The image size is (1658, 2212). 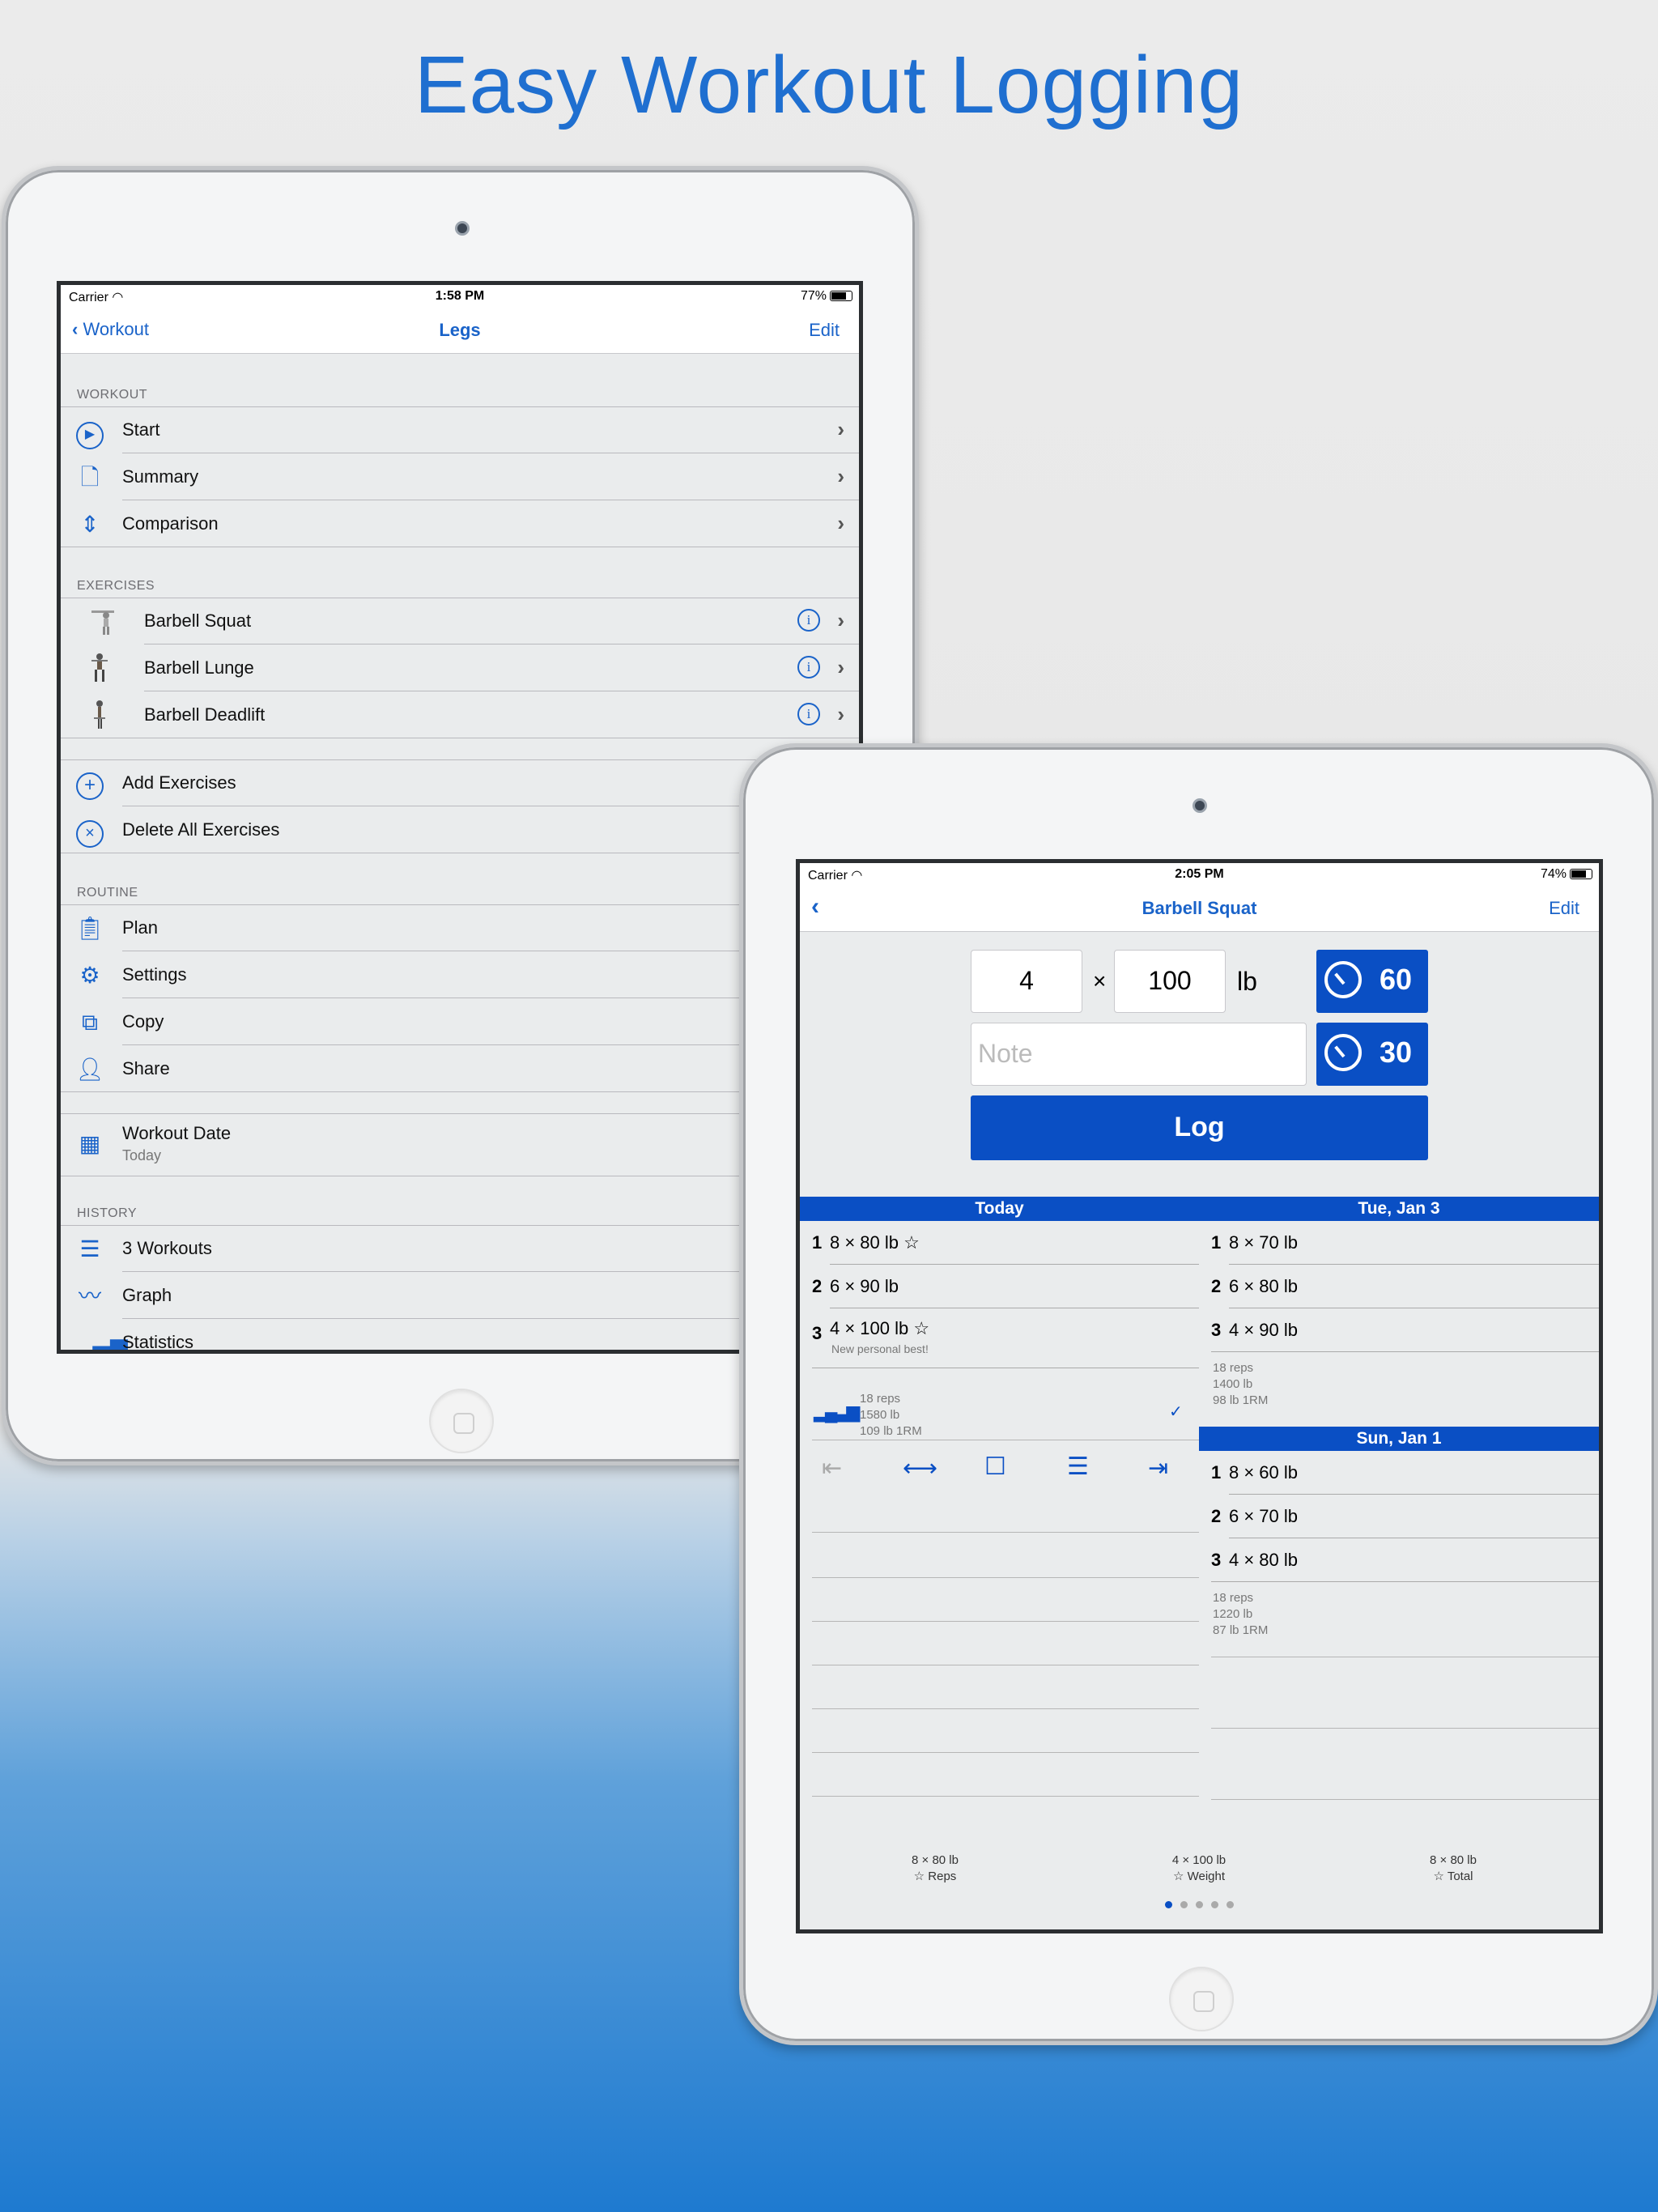 I want to click on weight-input: 100, so click(x=1170, y=982).